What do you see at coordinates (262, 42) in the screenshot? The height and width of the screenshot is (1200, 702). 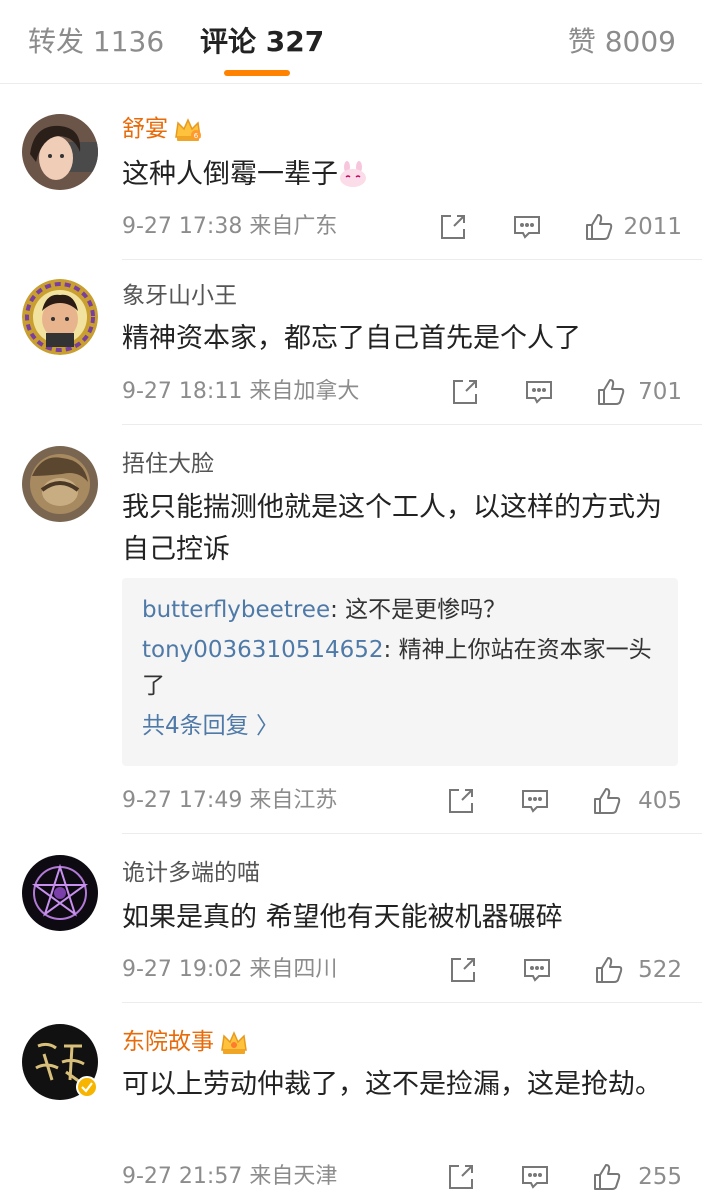 I see `tab-comments: 评论 327` at bounding box center [262, 42].